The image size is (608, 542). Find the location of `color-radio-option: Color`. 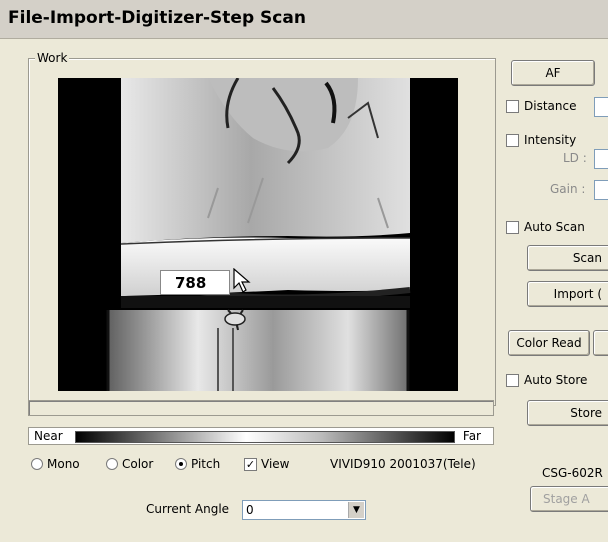

color-radio-option: Color is located at coordinates (129, 464).